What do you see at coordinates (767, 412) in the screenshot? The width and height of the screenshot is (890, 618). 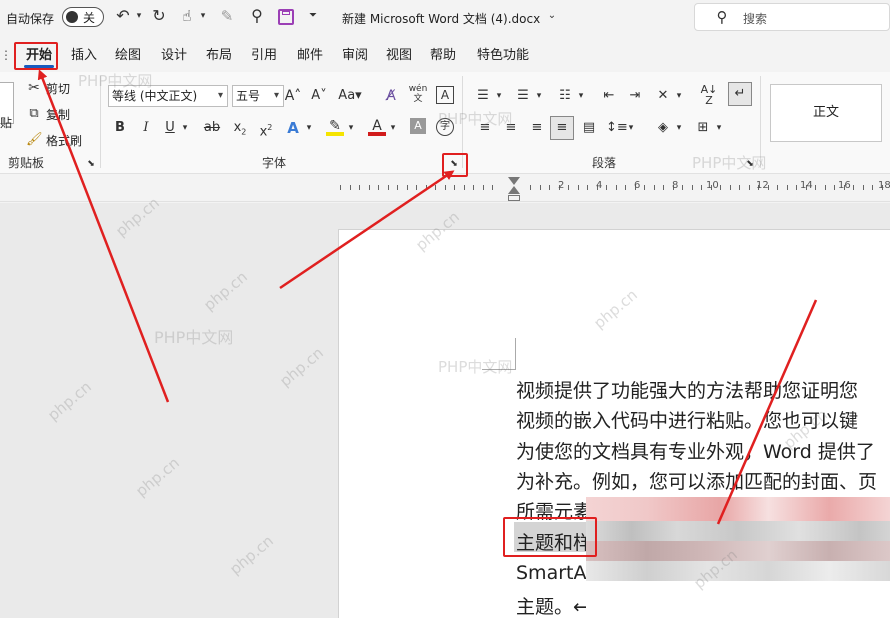 I see `arrow-to-selected-text` at bounding box center [767, 412].